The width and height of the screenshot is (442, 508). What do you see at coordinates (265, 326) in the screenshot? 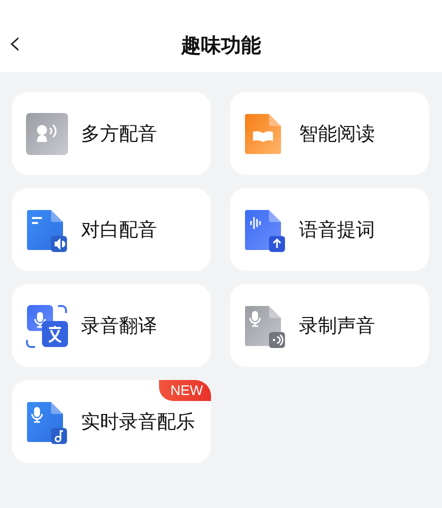
I see `document-microphone-icon` at bounding box center [265, 326].